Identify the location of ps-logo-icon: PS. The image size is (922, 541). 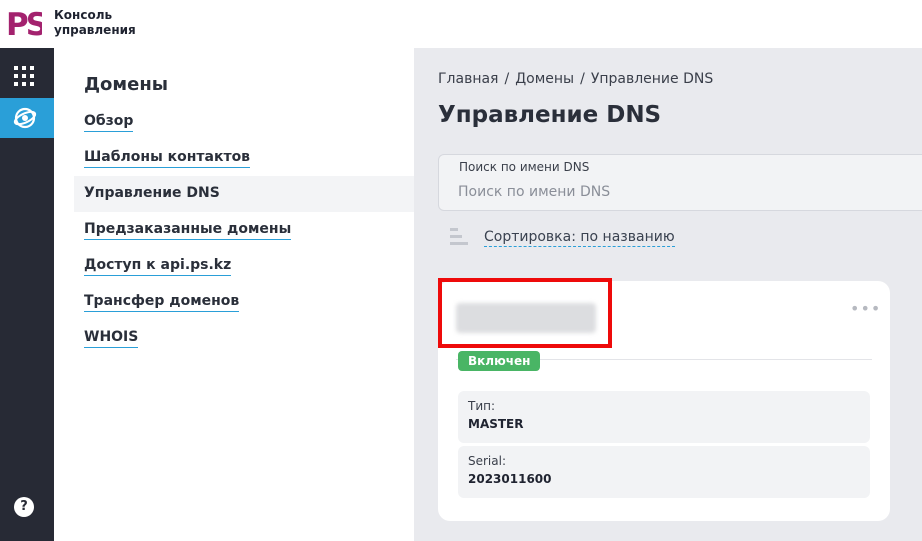
(24, 23).